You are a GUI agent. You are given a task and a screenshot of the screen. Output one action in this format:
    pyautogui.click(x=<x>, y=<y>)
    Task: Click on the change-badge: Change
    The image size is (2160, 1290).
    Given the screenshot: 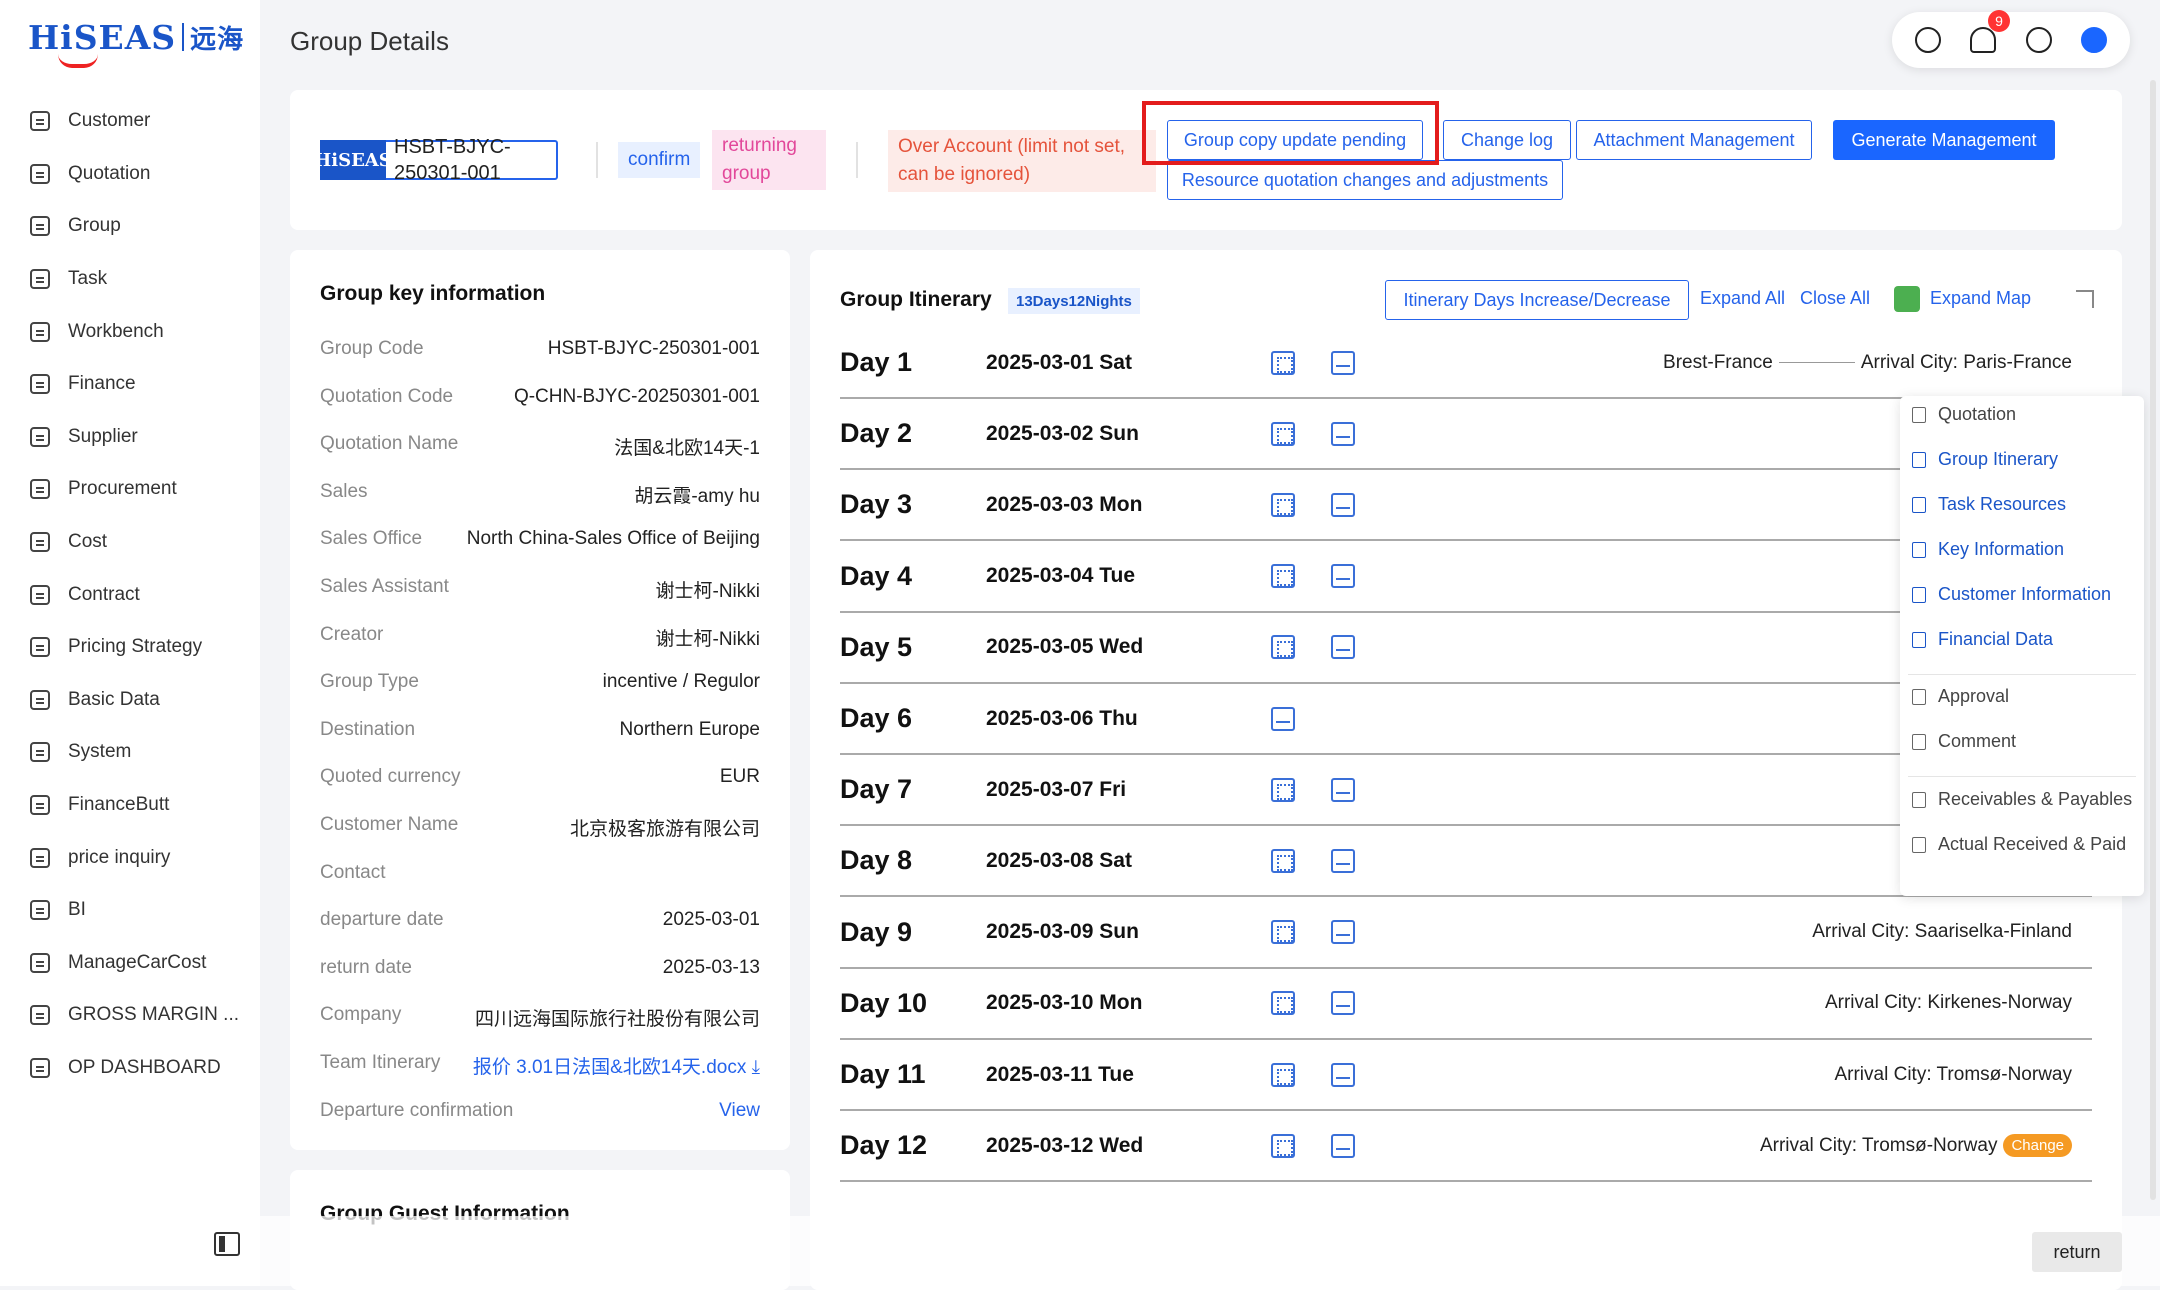 What is the action you would take?
    pyautogui.click(x=2037, y=1146)
    